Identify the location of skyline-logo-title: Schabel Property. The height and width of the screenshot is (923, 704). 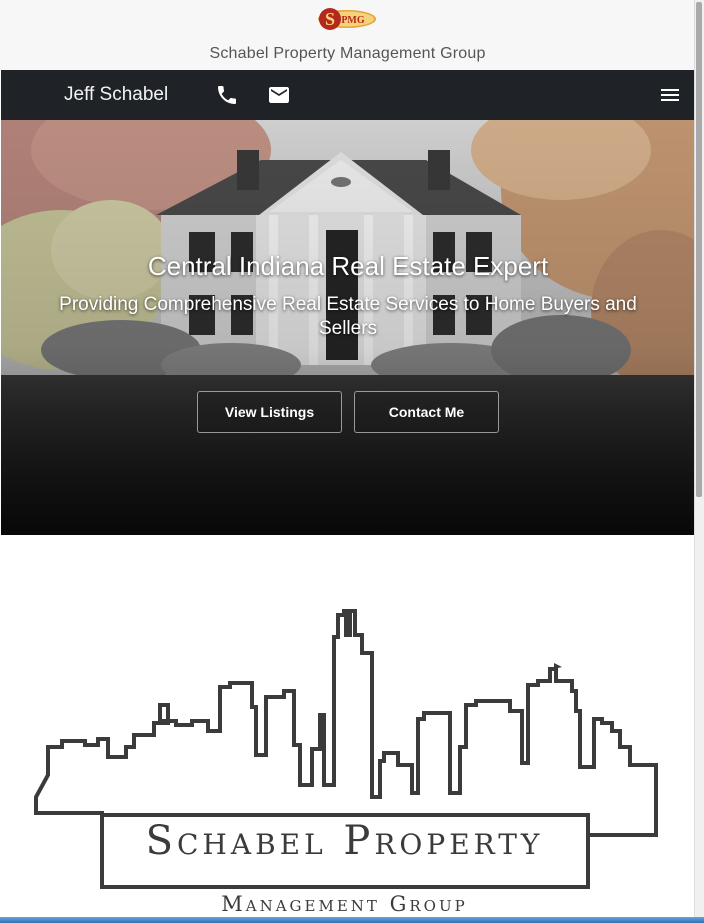
(344, 841).